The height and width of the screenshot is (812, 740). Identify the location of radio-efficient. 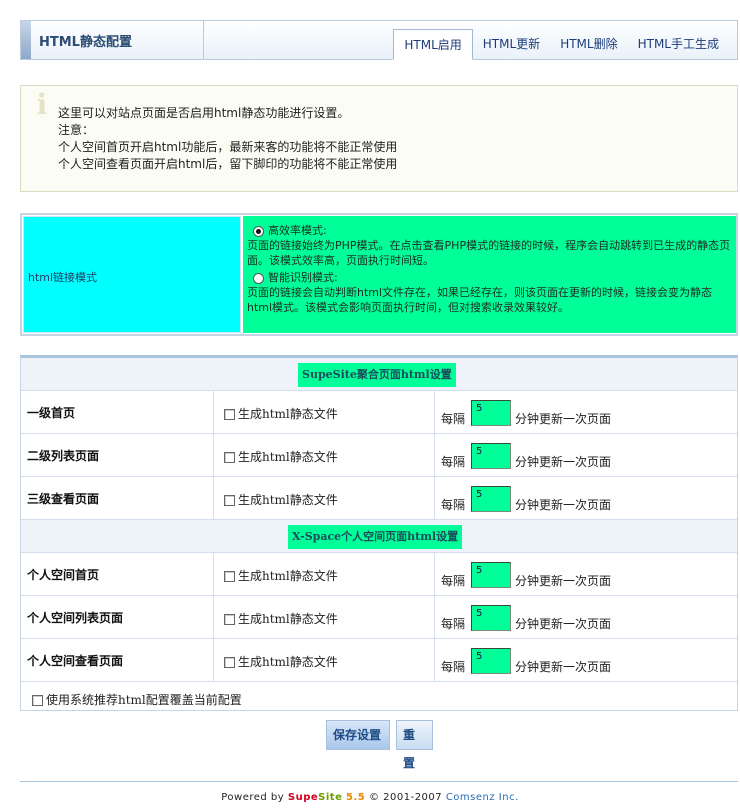
(258, 231).